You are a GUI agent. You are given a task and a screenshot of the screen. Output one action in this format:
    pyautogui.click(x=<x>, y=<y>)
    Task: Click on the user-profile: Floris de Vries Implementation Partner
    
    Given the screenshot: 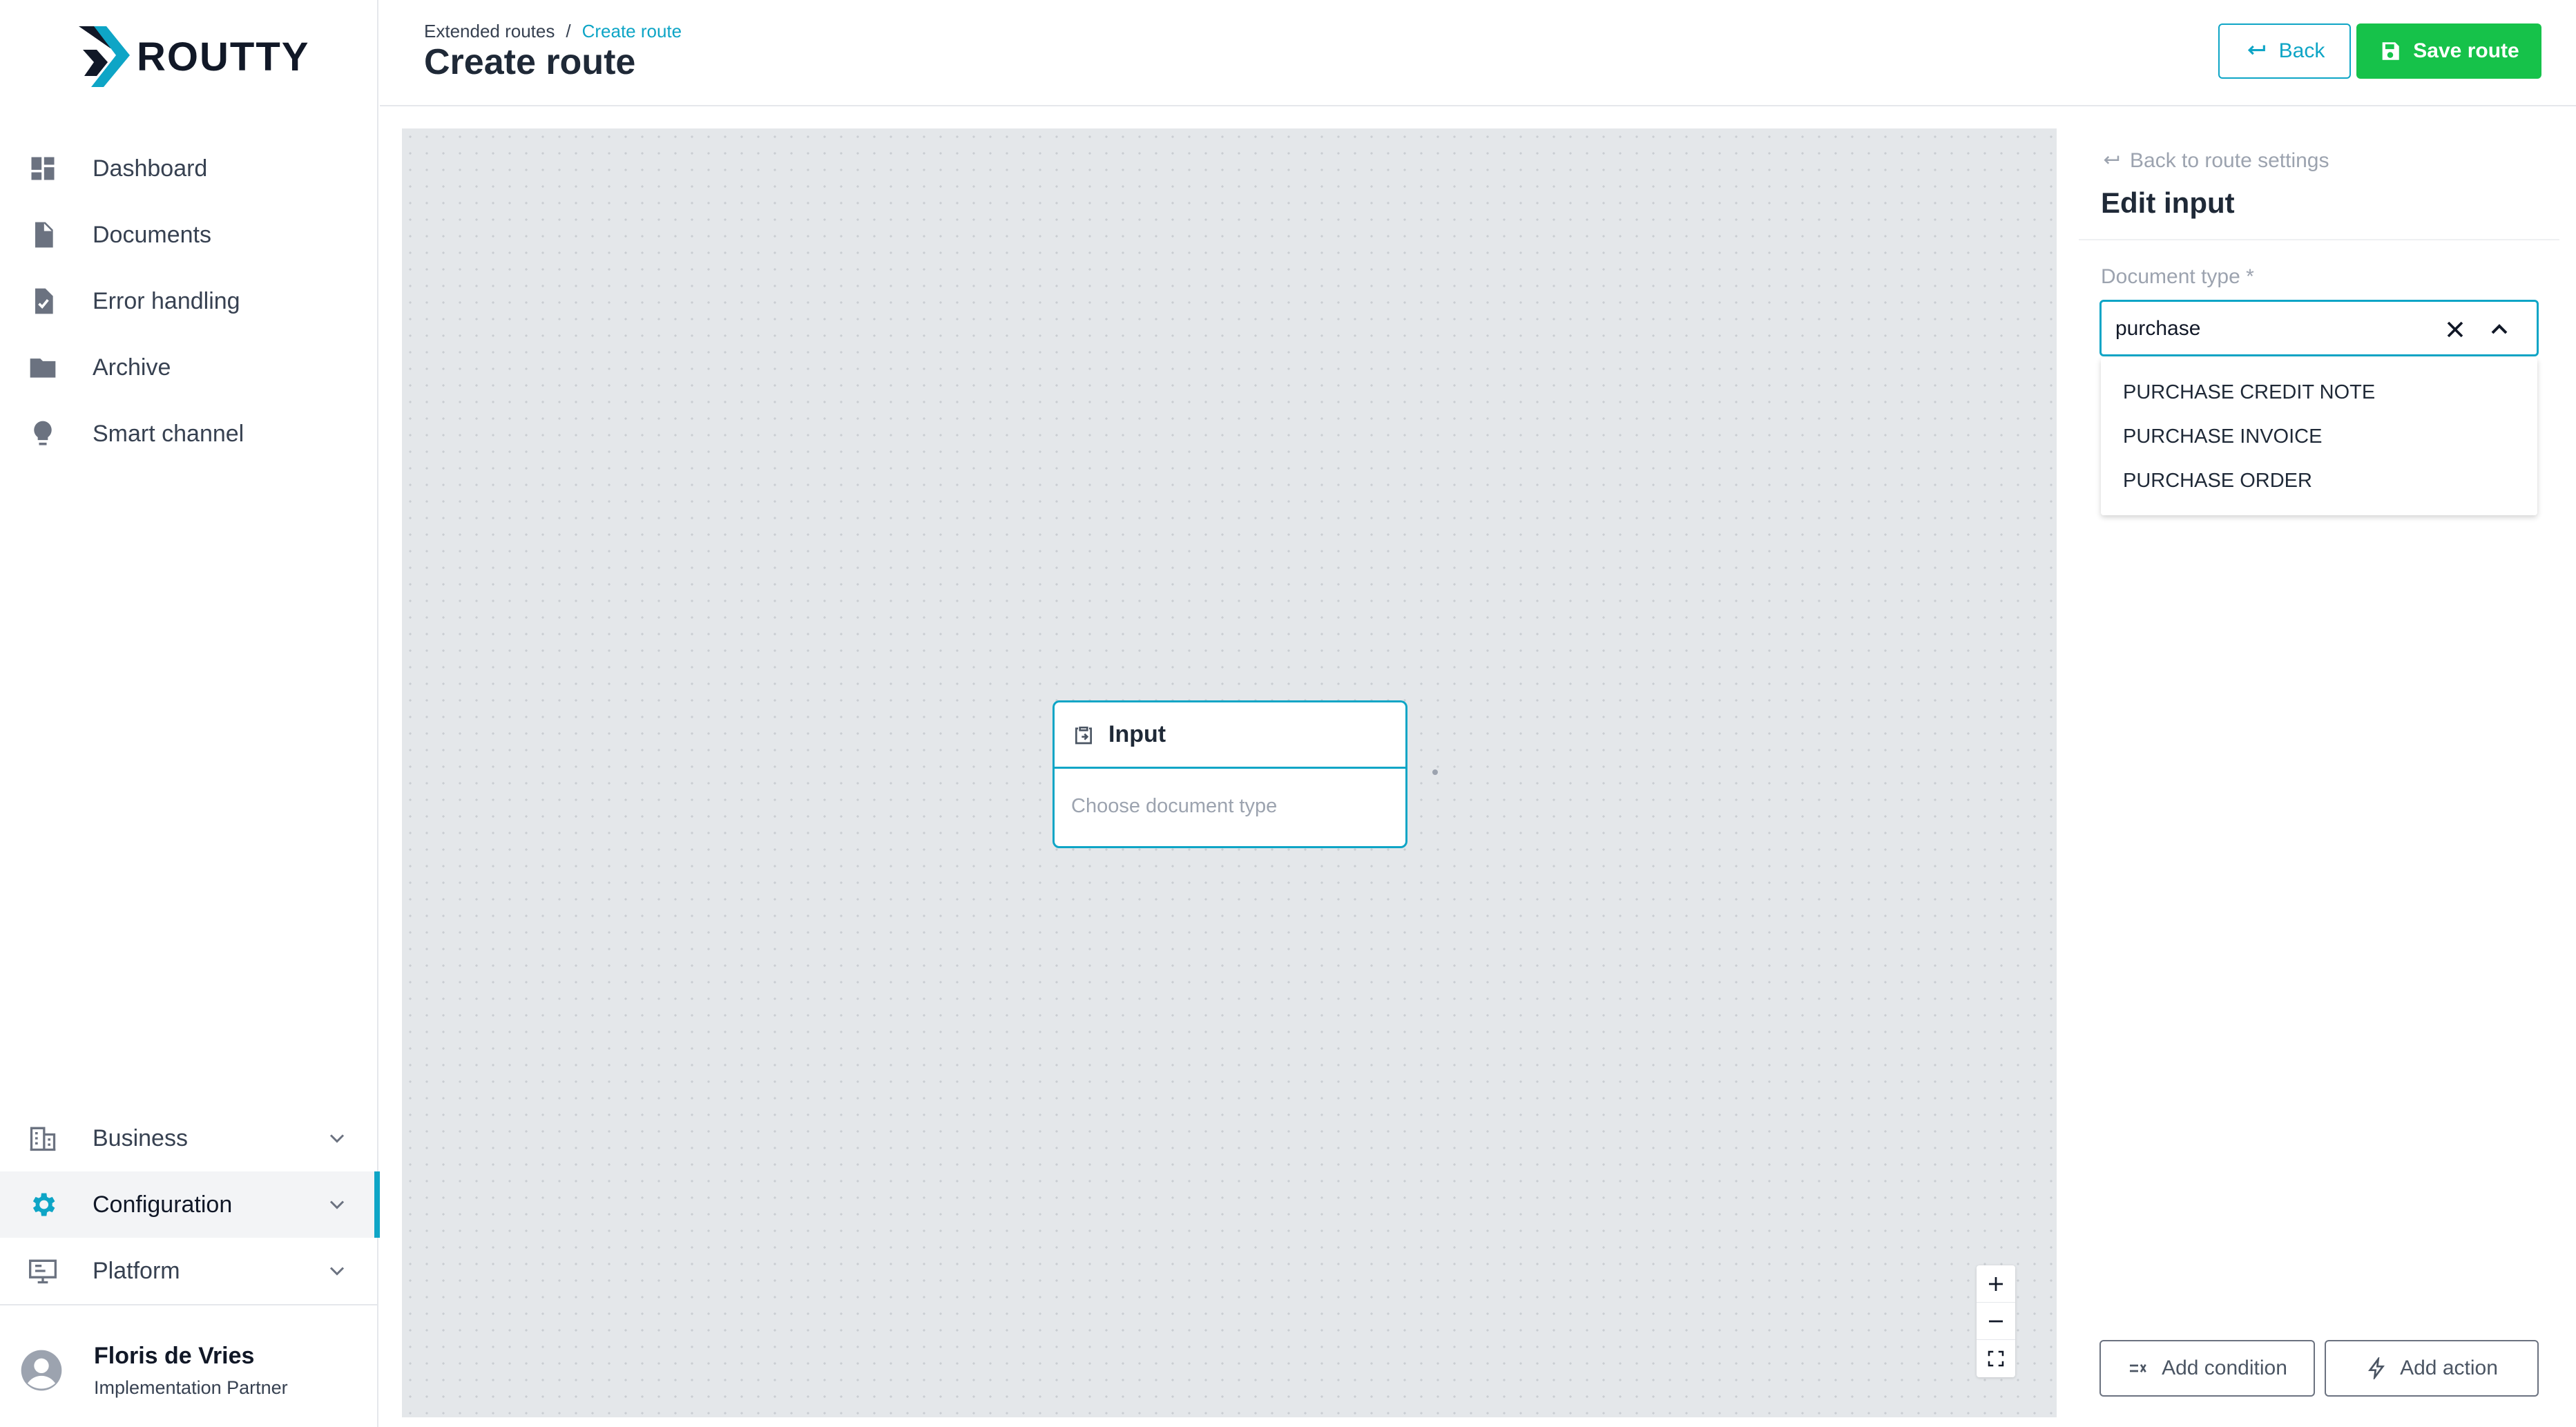 What is the action you would take?
    pyautogui.click(x=188, y=1365)
    